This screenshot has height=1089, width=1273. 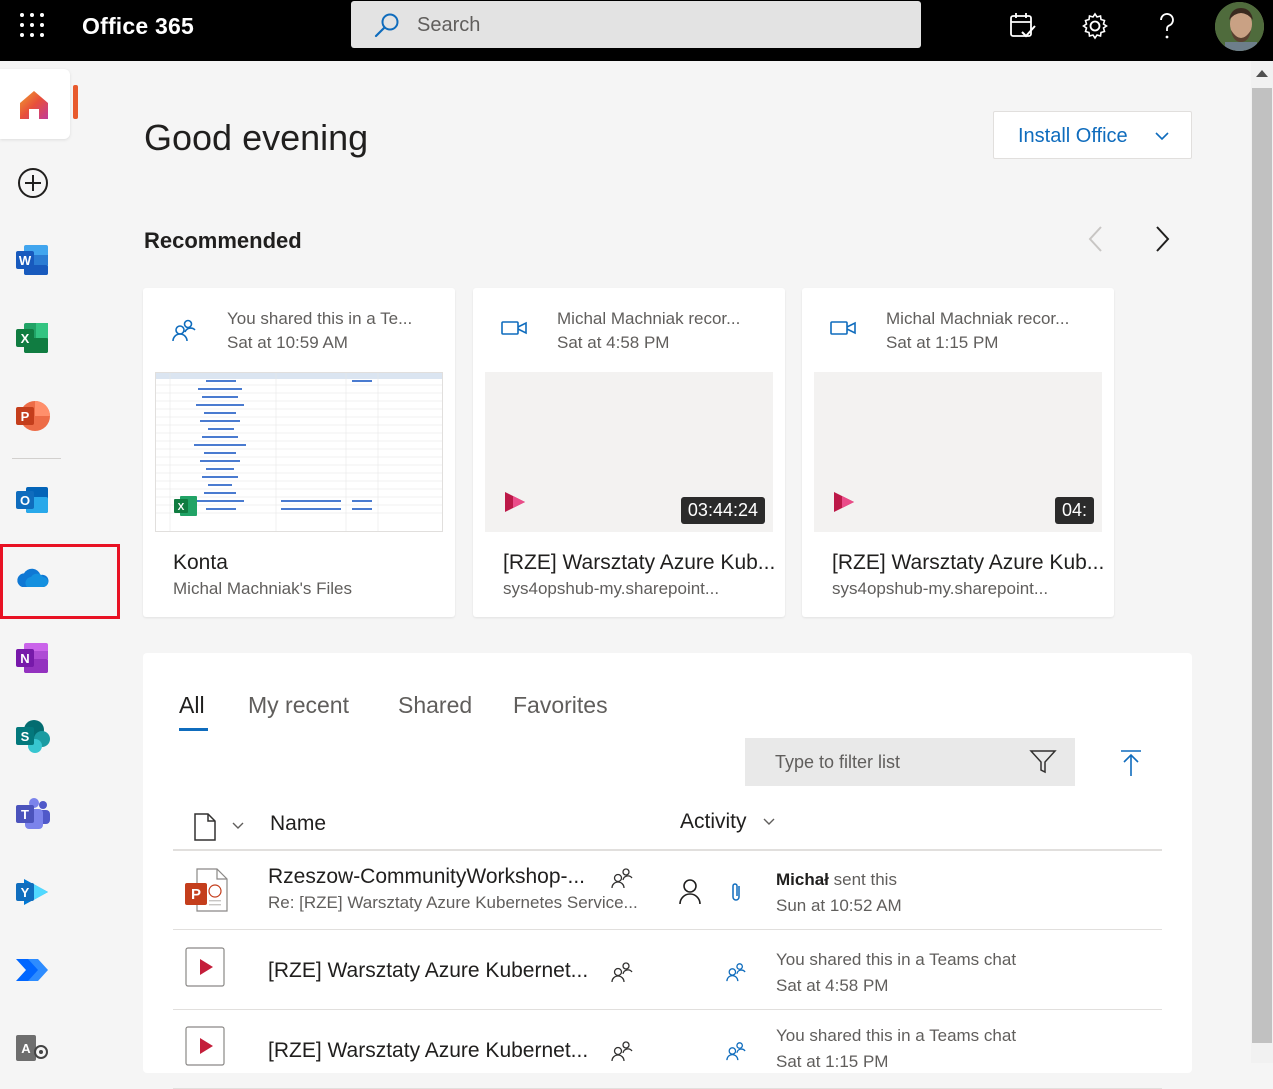 What do you see at coordinates (33, 260) in the screenshot?
I see `word-icon: W` at bounding box center [33, 260].